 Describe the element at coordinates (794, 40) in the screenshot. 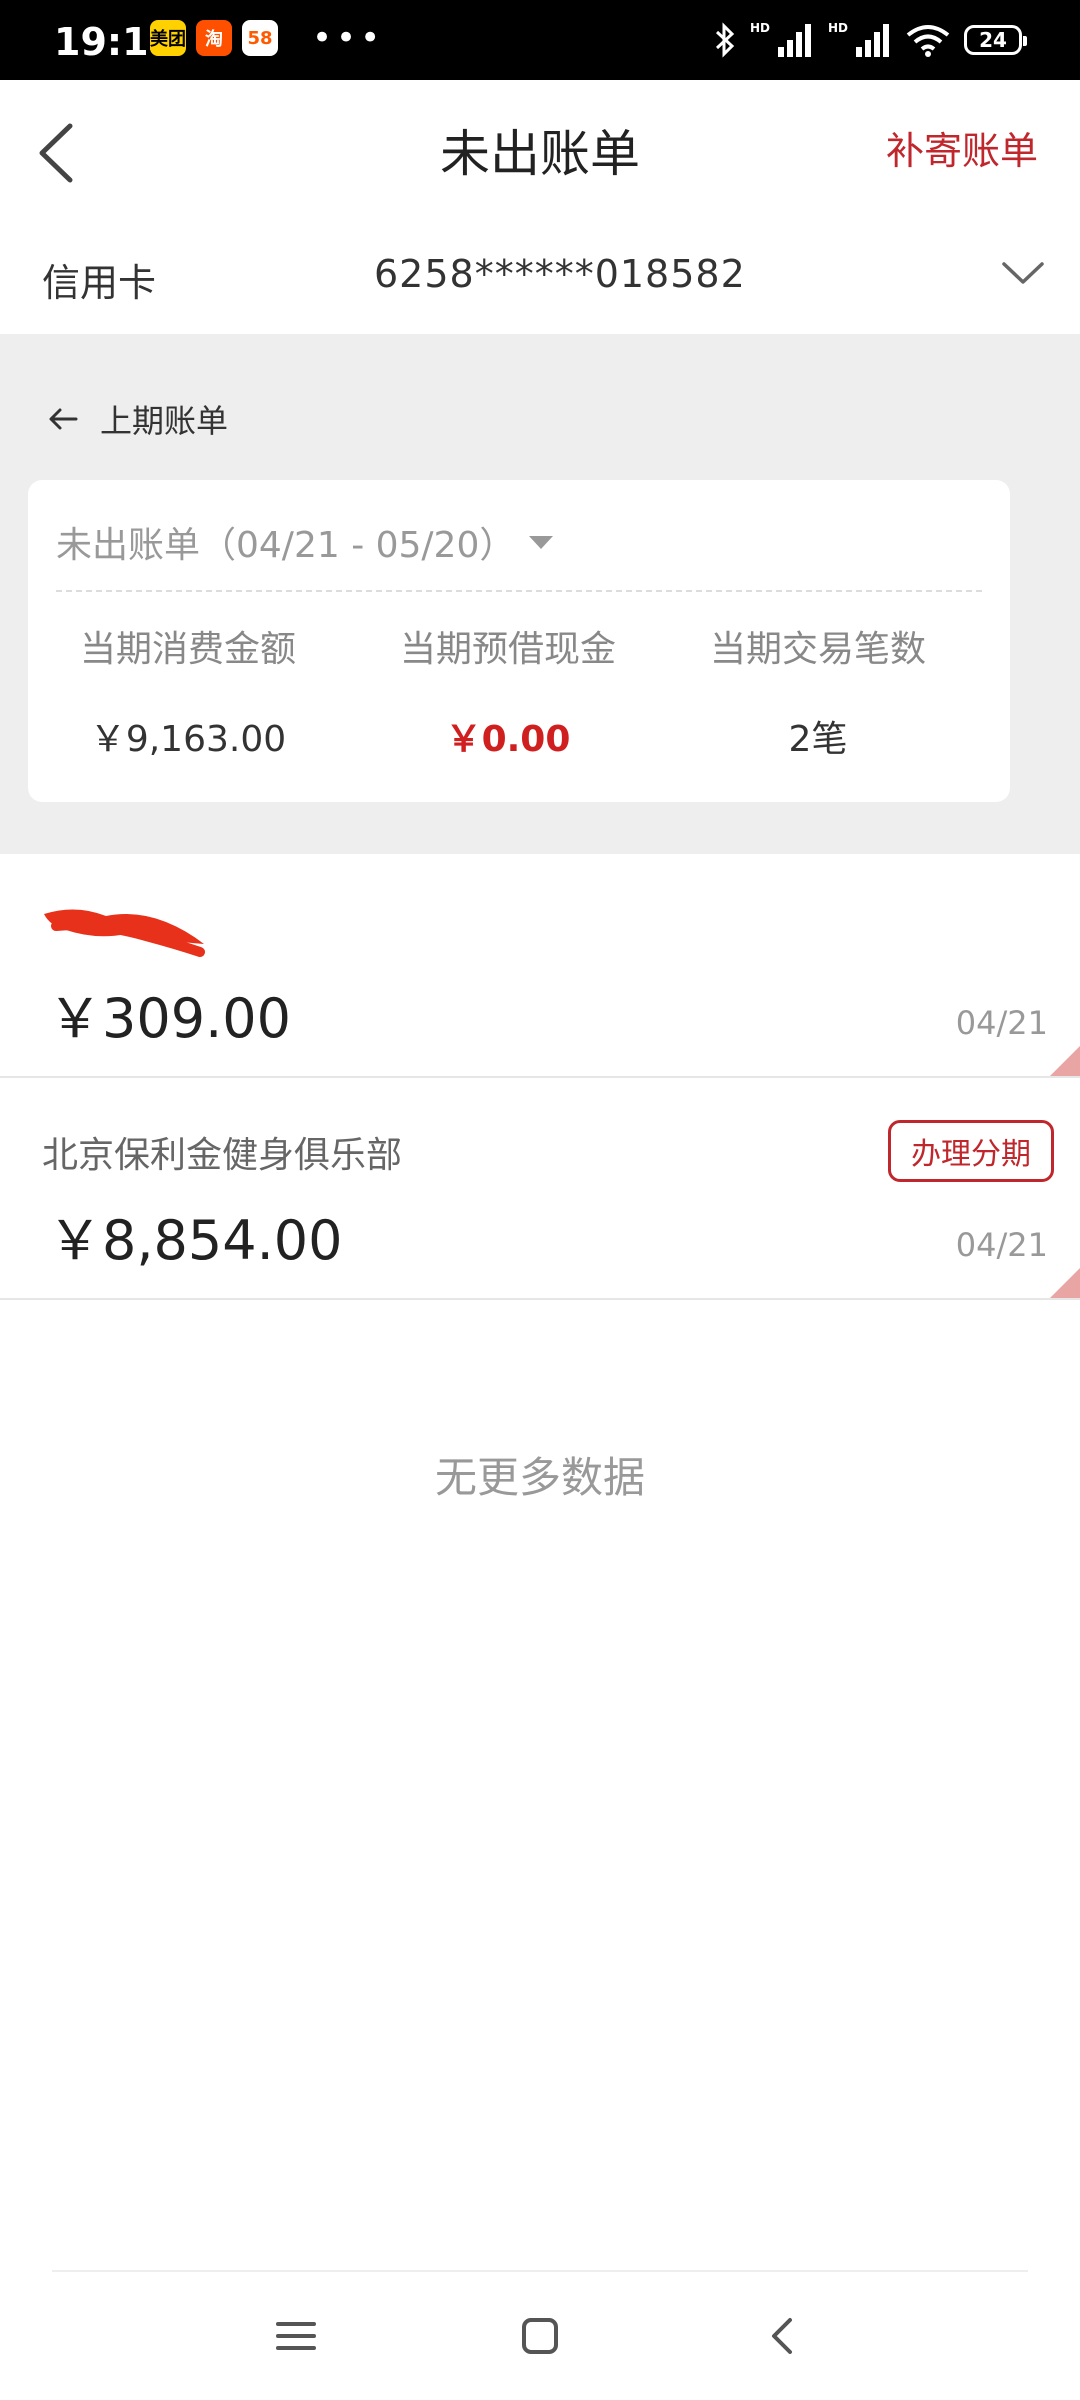

I see `signal-icon` at that location.